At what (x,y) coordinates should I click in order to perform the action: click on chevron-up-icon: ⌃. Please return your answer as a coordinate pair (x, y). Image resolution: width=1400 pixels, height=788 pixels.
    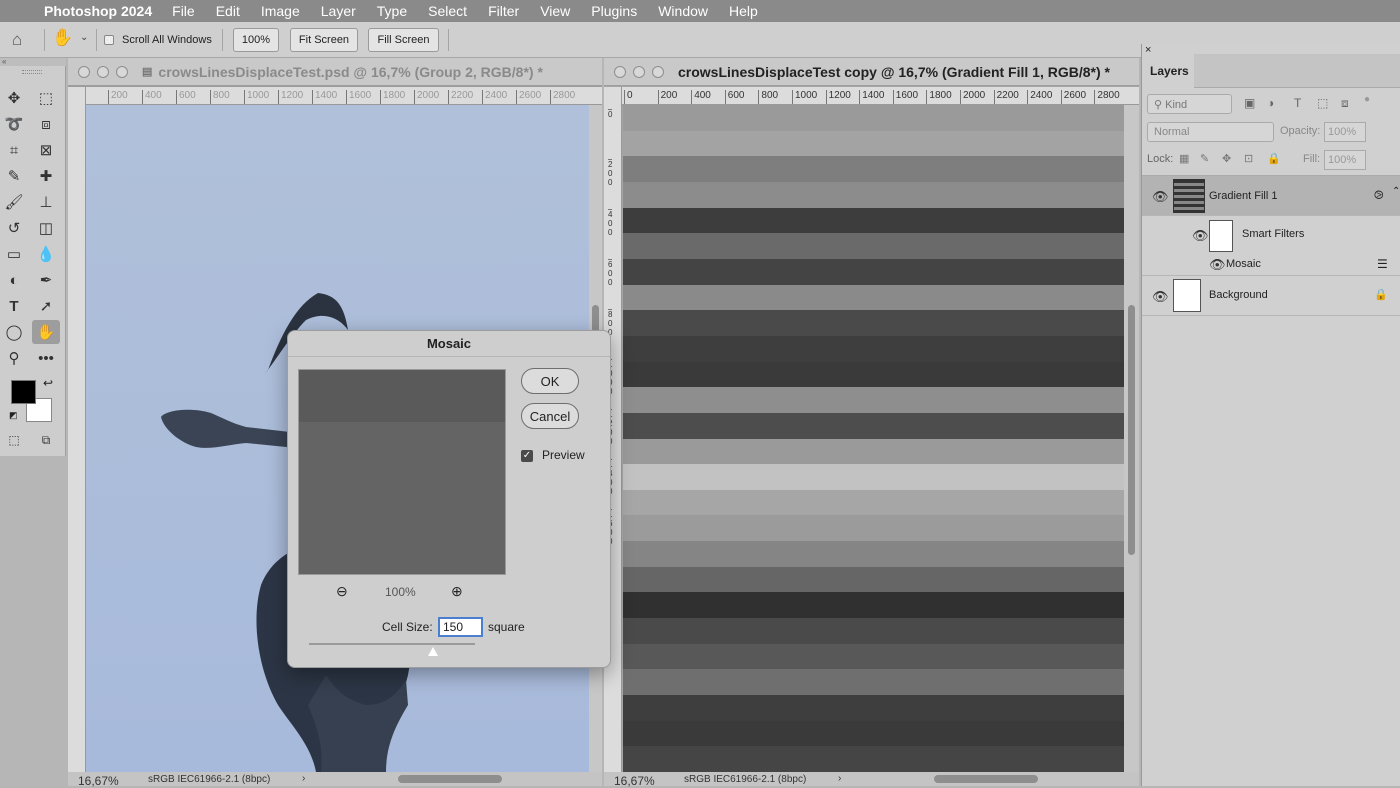
    Looking at the image, I should click on (1396, 191).